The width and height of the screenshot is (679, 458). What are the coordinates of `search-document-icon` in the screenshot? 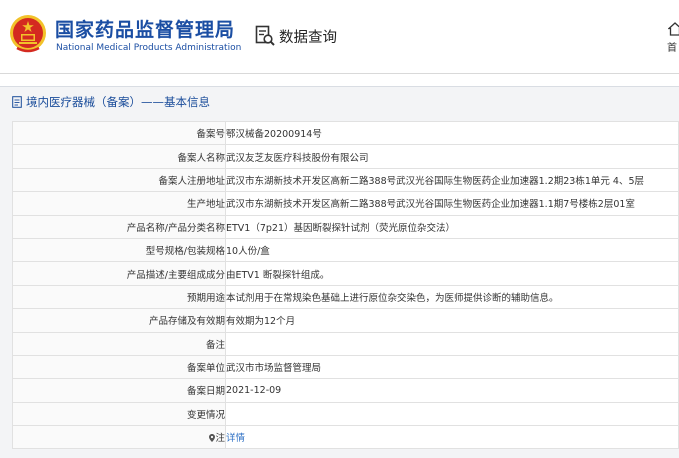 It's located at (265, 35).